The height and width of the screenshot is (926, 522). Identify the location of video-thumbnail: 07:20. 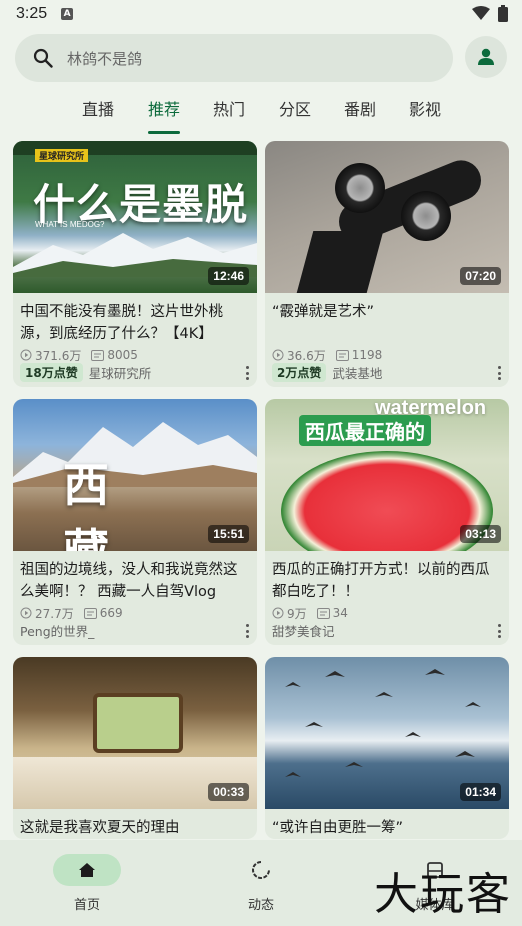
(387, 217).